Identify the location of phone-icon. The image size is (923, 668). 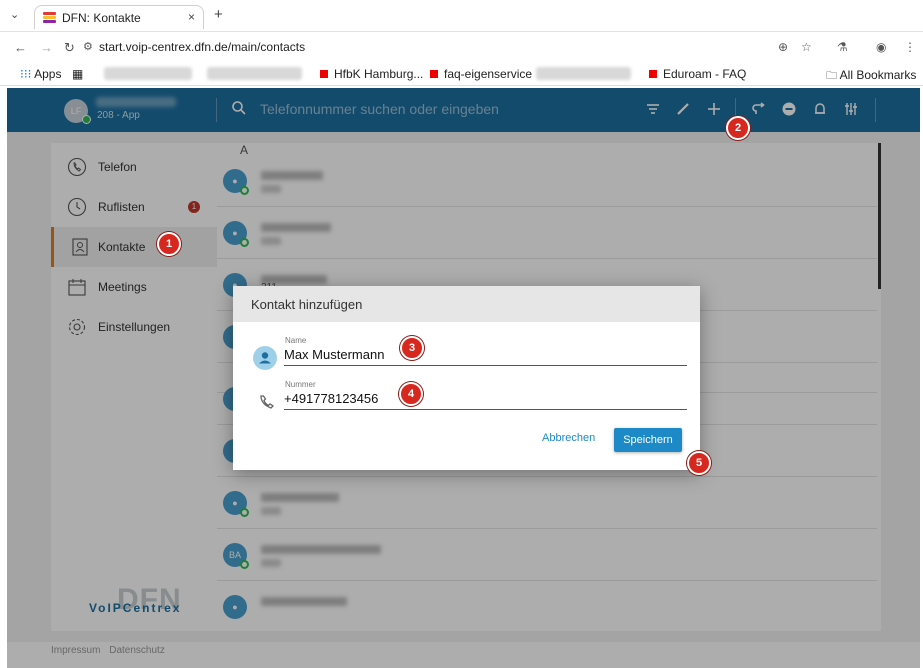
(267, 402).